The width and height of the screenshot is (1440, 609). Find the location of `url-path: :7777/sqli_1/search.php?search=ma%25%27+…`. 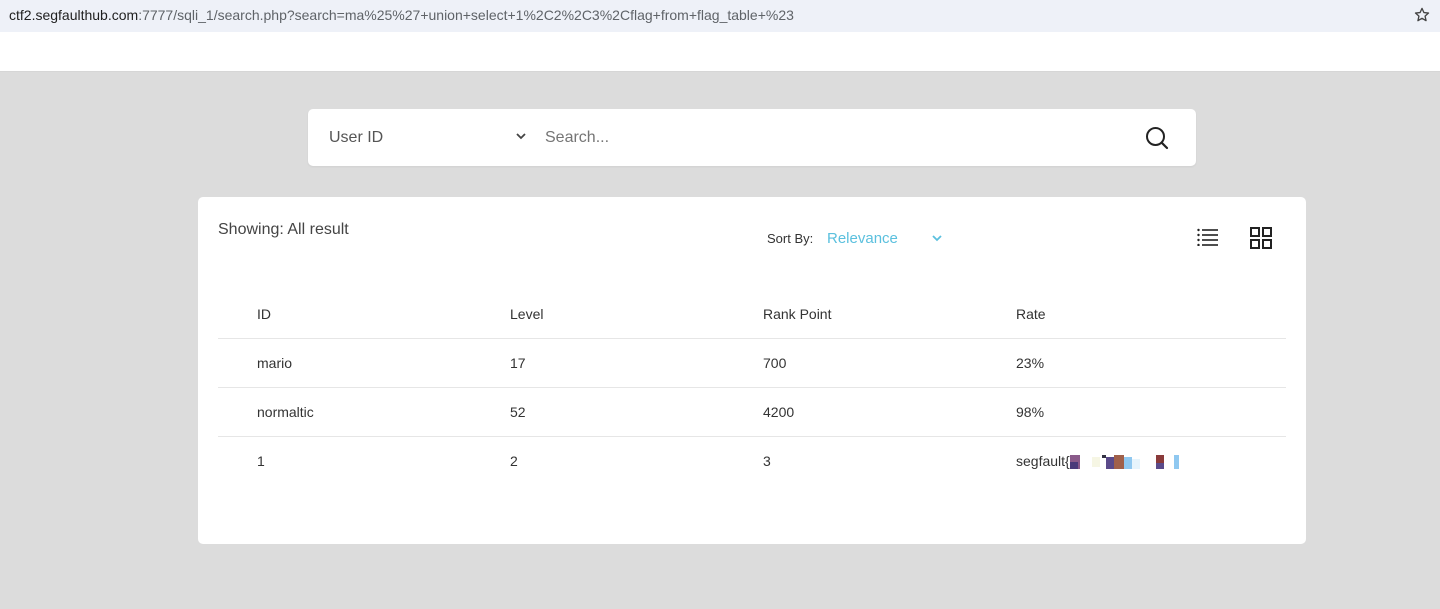

url-path: :7777/sqli_1/search.php?search=ma%25%27+… is located at coordinates (466, 15).